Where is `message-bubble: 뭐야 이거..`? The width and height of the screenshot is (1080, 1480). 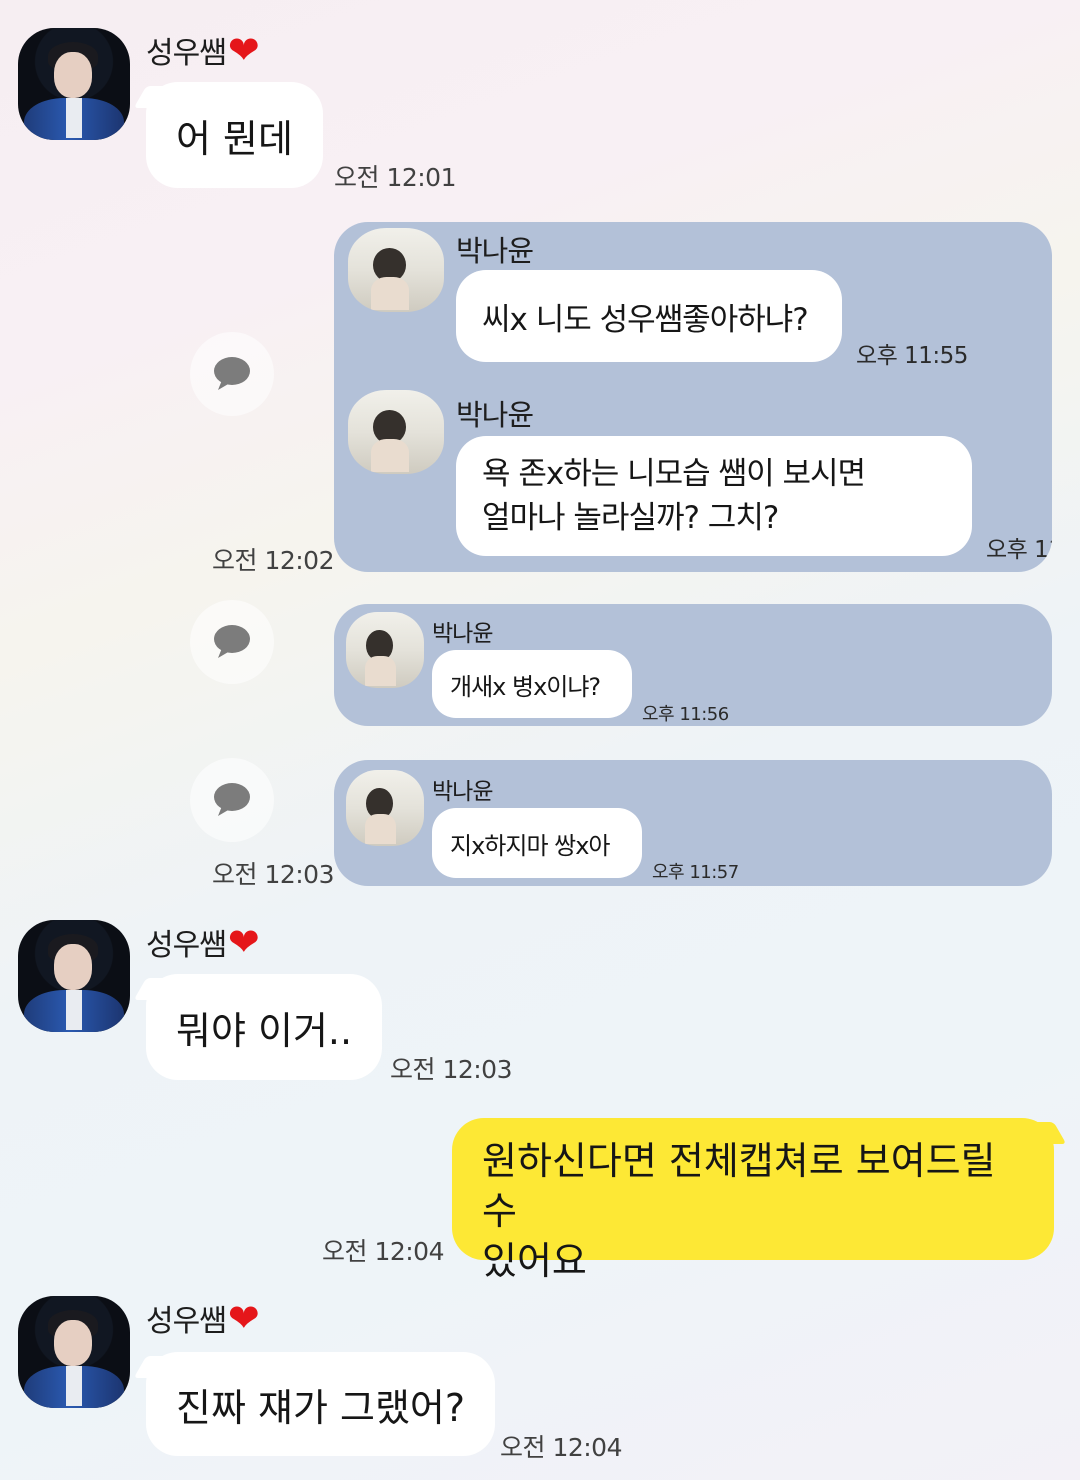 message-bubble: 뭐야 이거.. is located at coordinates (264, 1027).